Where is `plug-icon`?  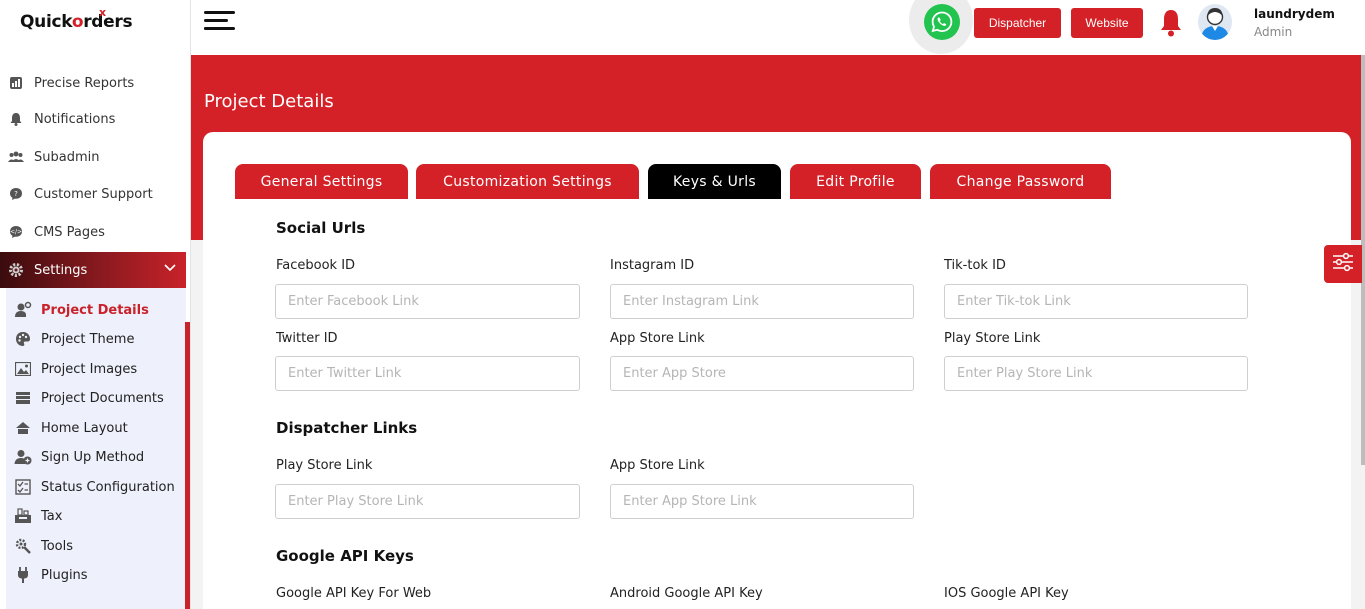 plug-icon is located at coordinates (23, 575).